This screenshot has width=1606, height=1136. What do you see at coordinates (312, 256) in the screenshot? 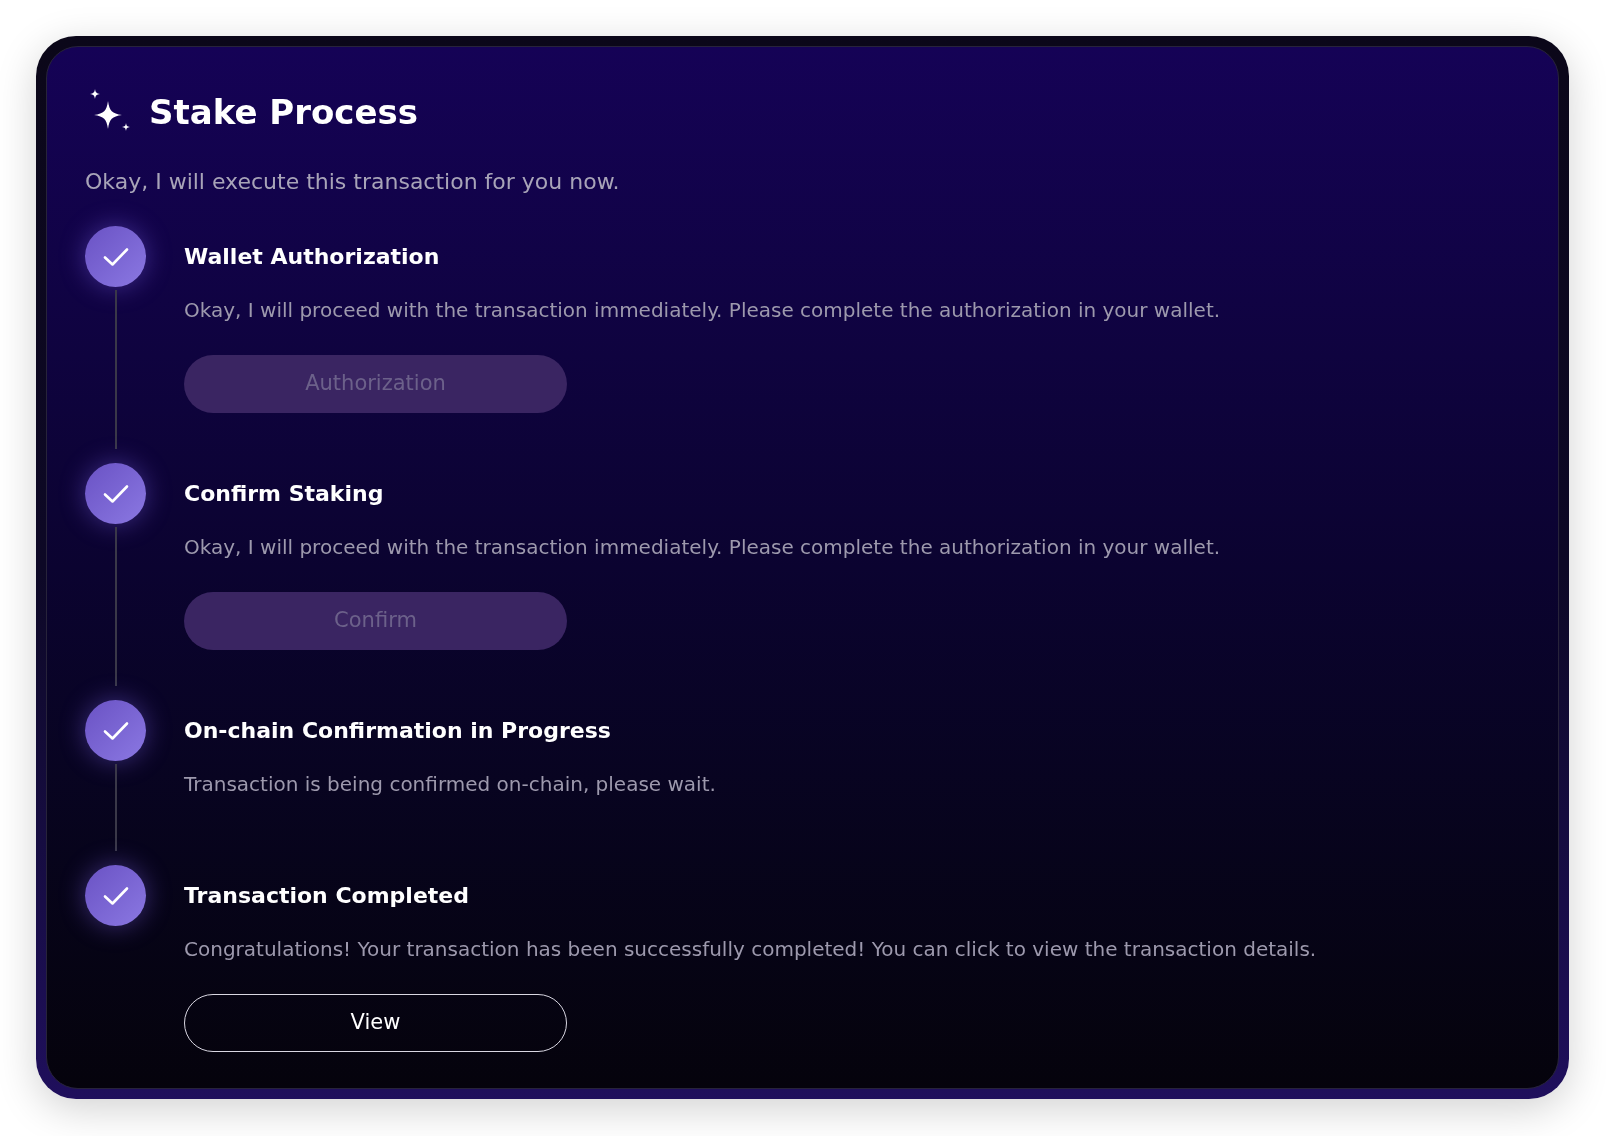
I see `step-title: Wallet Authorization` at bounding box center [312, 256].